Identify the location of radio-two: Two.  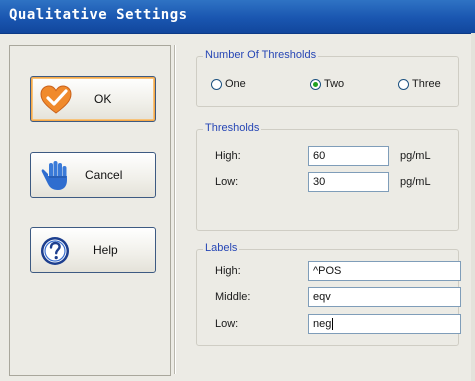
(327, 84).